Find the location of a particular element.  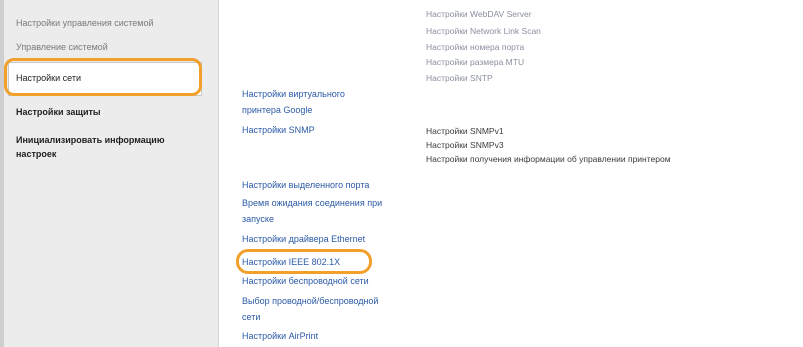

link-wait-time-line2: запуске is located at coordinates (258, 219).